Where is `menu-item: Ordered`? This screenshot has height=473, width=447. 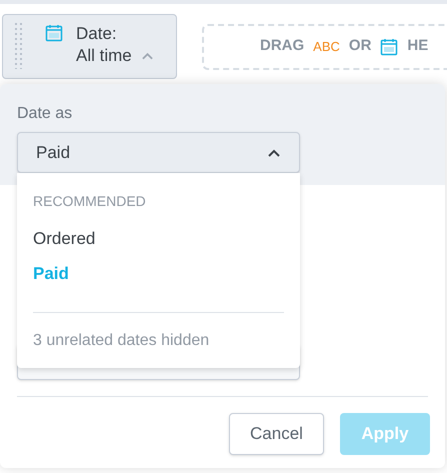
menu-item: Ordered is located at coordinates (158, 243).